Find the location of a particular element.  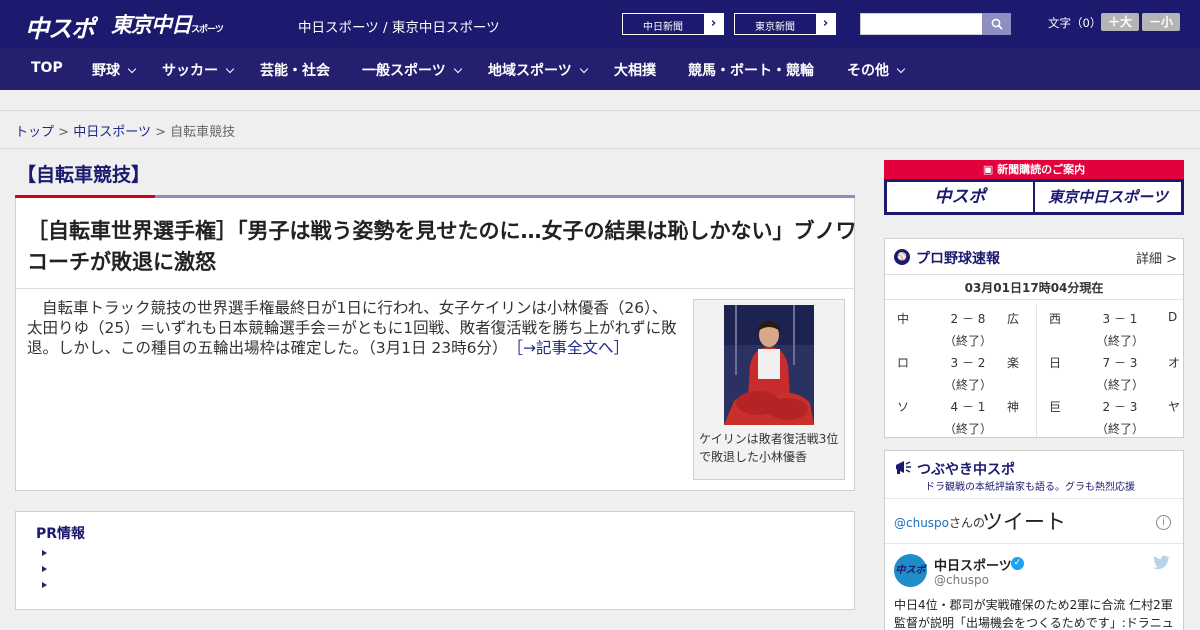

read-more-link: ［→記事全文へ］ is located at coordinates (572, 348).